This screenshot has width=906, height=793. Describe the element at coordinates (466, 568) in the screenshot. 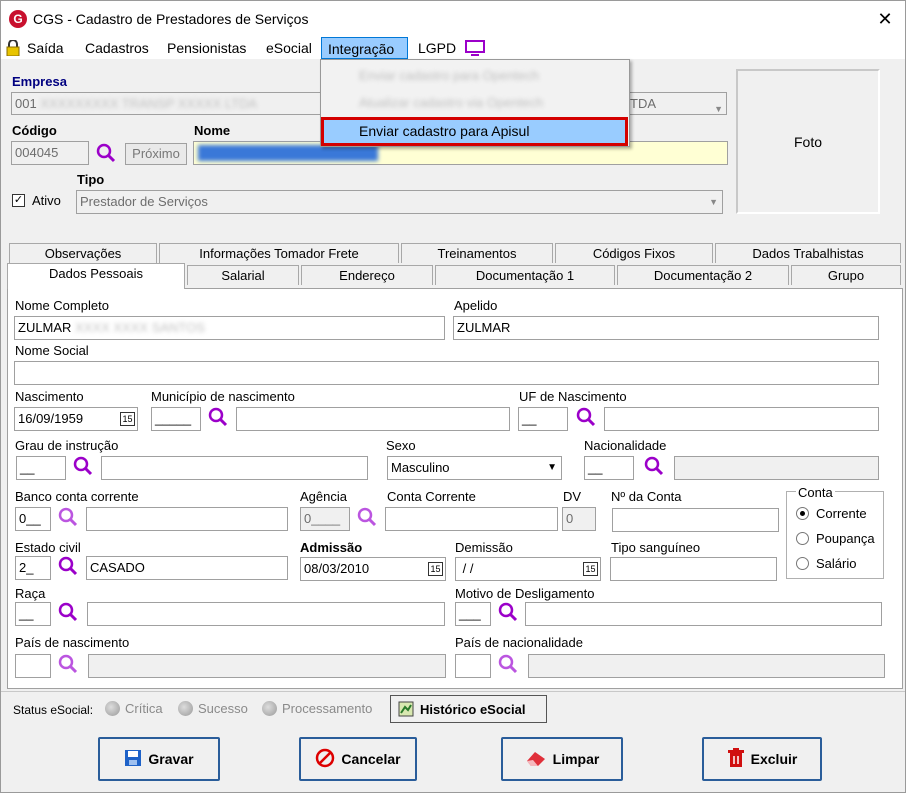

I see `demissao-value: / /` at that location.